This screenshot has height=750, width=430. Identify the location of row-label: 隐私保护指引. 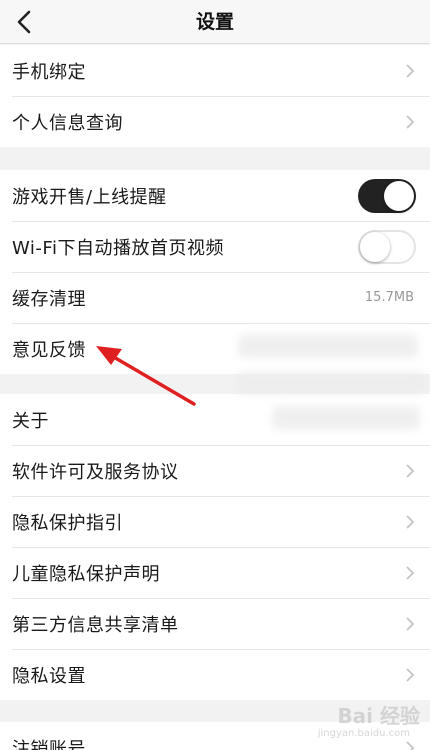
(67, 523).